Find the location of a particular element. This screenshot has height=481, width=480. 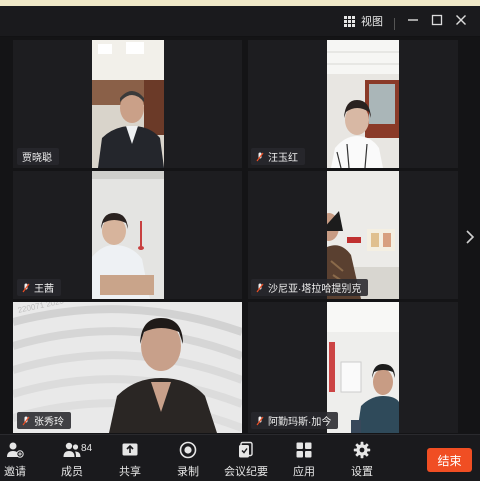

add-person-icon is located at coordinates (15, 450).